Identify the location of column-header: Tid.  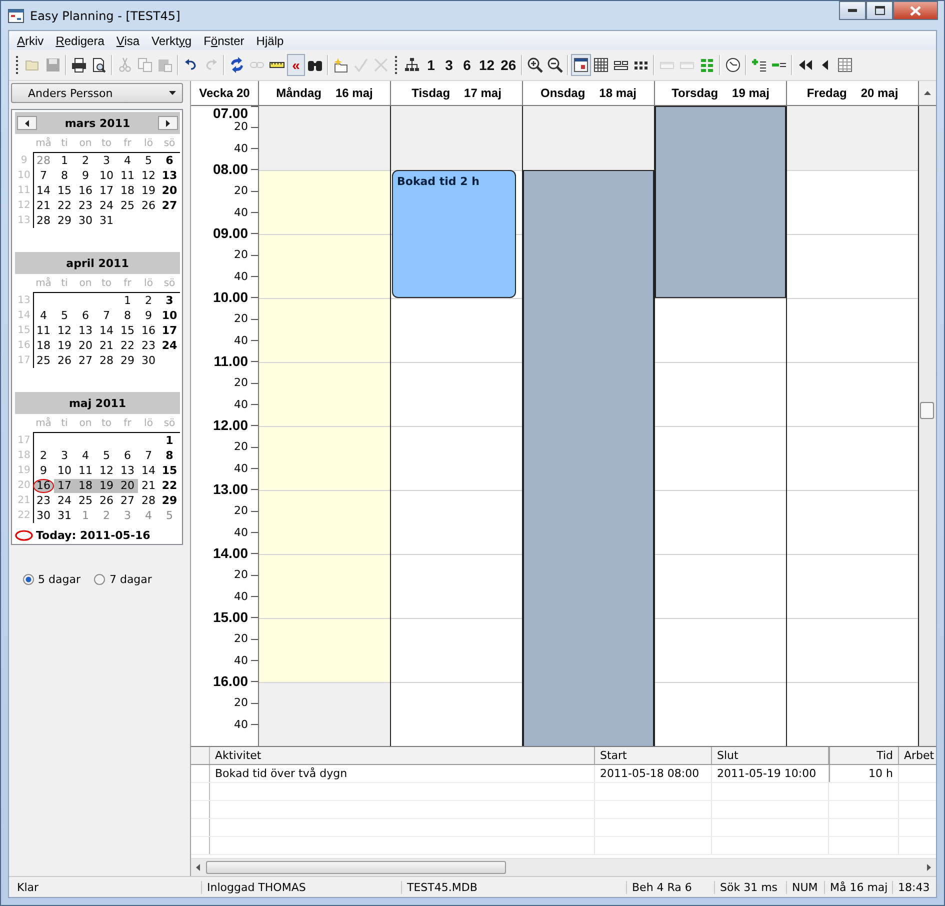
(864, 755).